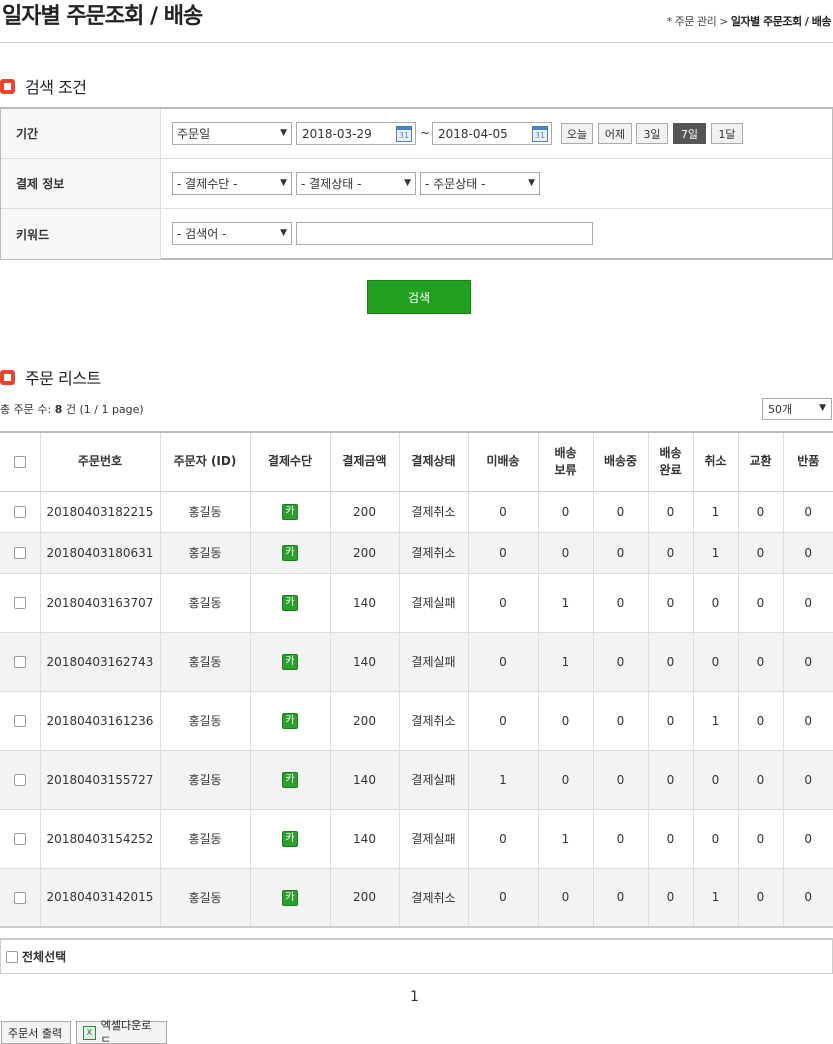  Describe the element at coordinates (698, 21) in the screenshot. I see `breadcrumb-parent: * 주문 관리 >` at that location.